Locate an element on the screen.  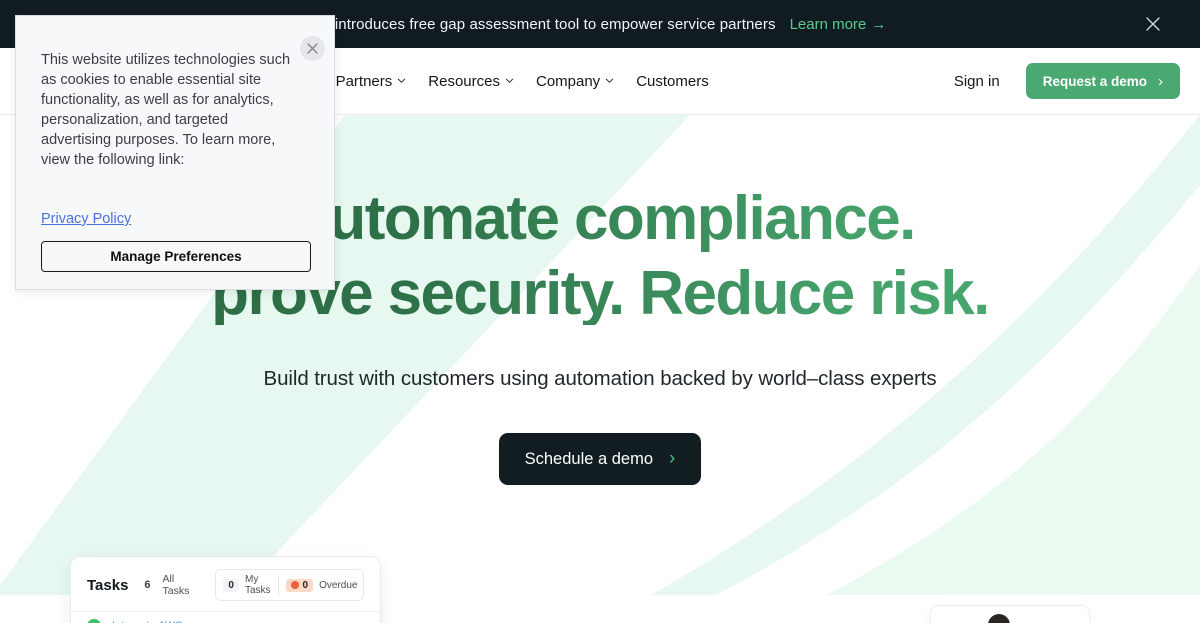
filter-overdue: 0 Overdue is located at coordinates (320, 585).